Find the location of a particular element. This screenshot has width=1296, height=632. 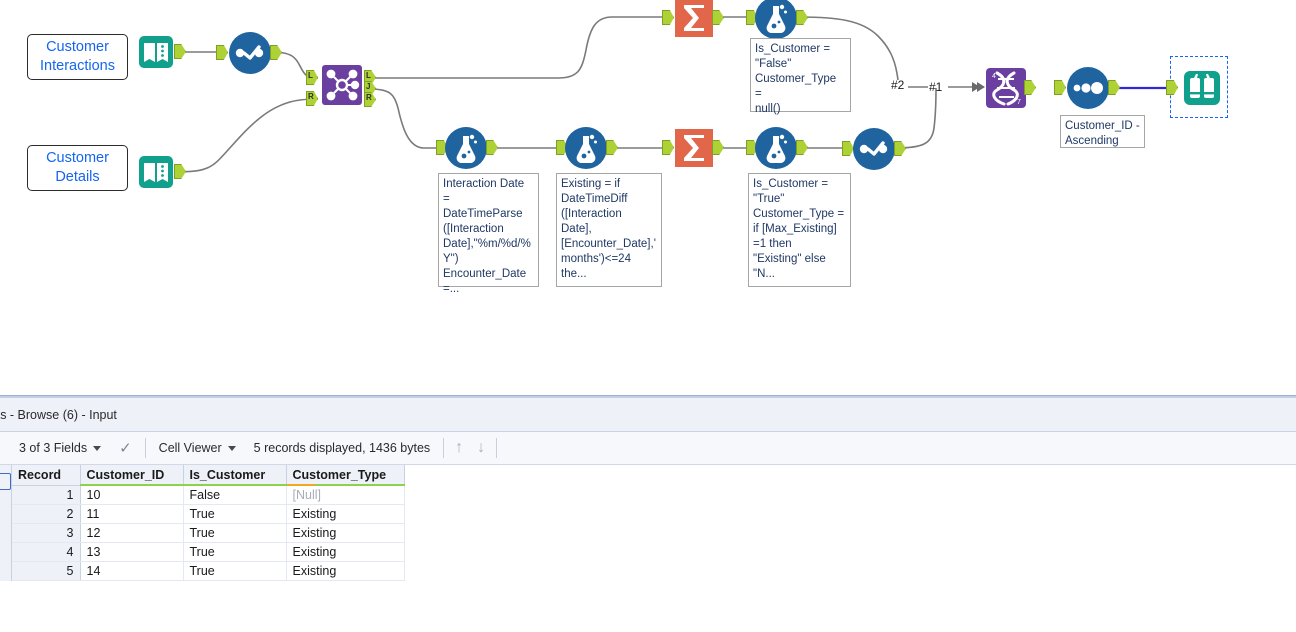

viewer-selector: Cell Viewer is located at coordinates (197, 448).